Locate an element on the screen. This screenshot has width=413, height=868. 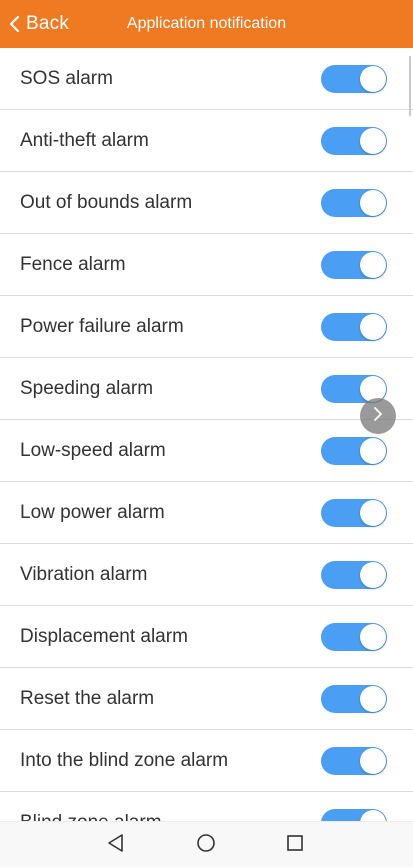
nav-back-button is located at coordinates (116, 845).